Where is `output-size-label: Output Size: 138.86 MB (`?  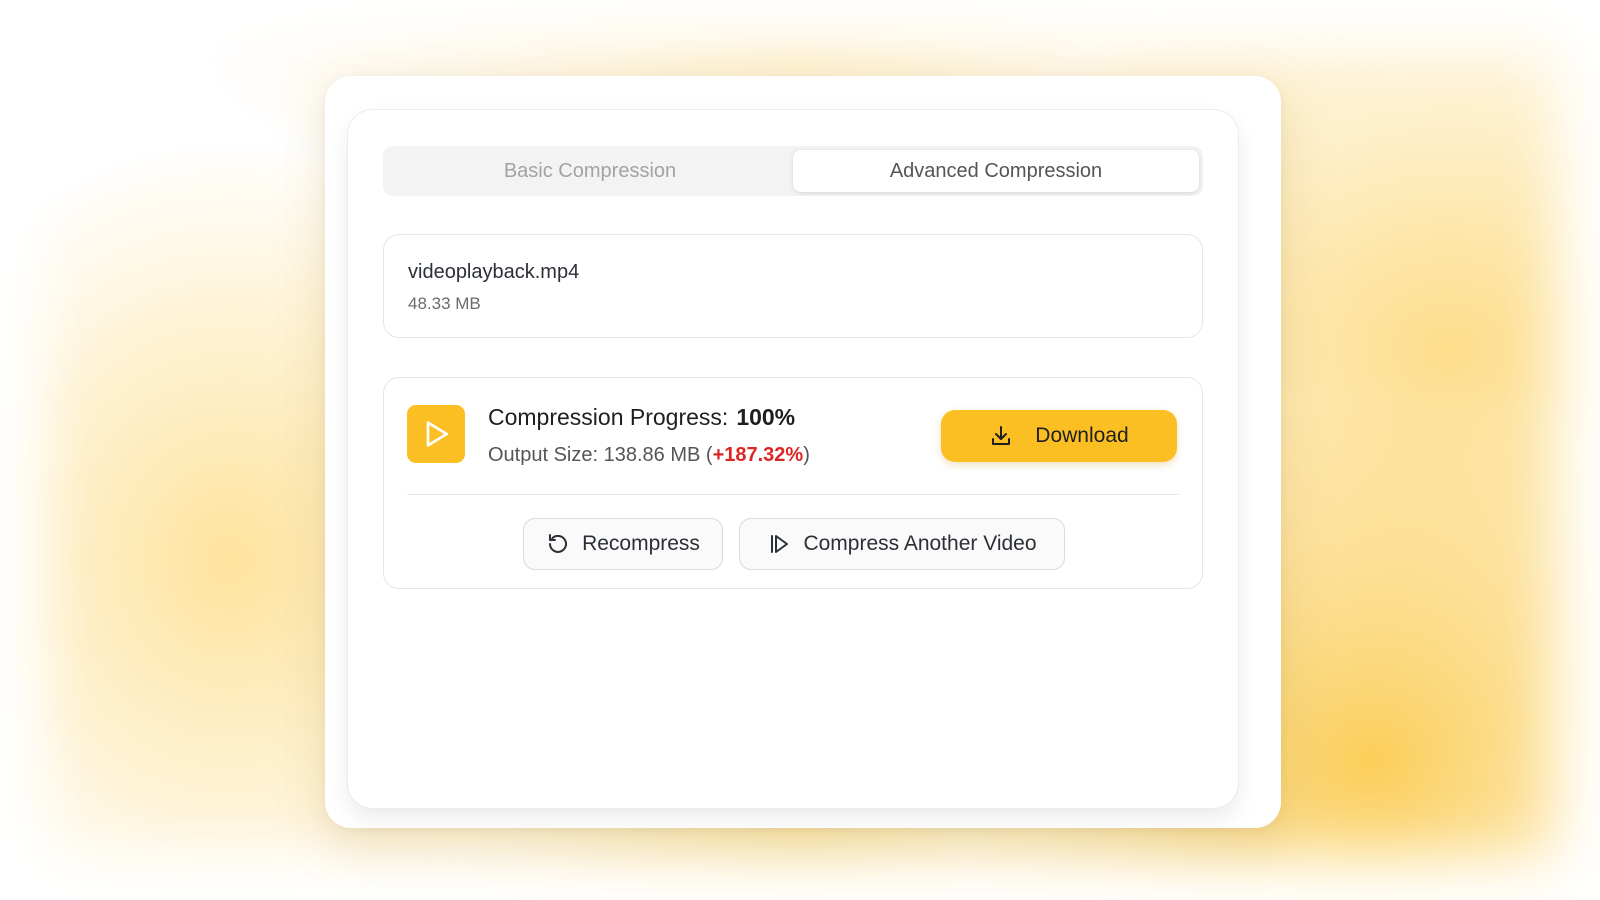
output-size-label: Output Size: 138.86 MB ( is located at coordinates (600, 455).